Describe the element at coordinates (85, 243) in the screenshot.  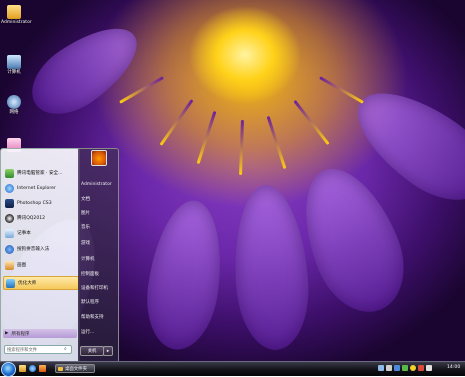
I see `right-link-games: 游戏` at that location.